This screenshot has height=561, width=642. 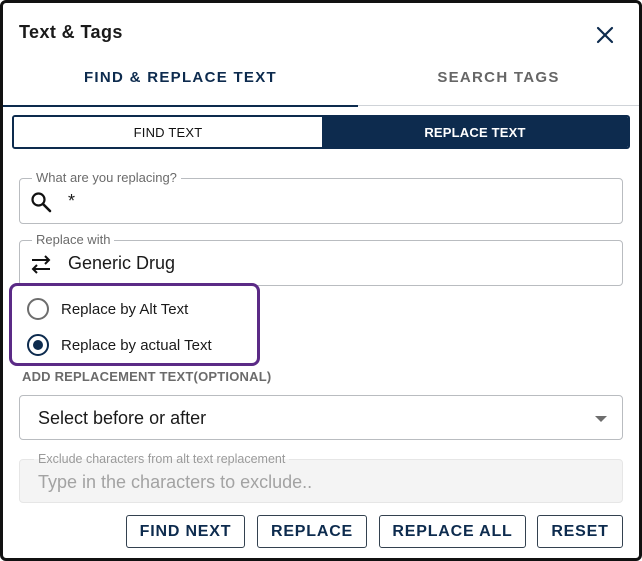 What do you see at coordinates (321, 417) in the screenshot?
I see `before-after-select: Select before or after` at bounding box center [321, 417].